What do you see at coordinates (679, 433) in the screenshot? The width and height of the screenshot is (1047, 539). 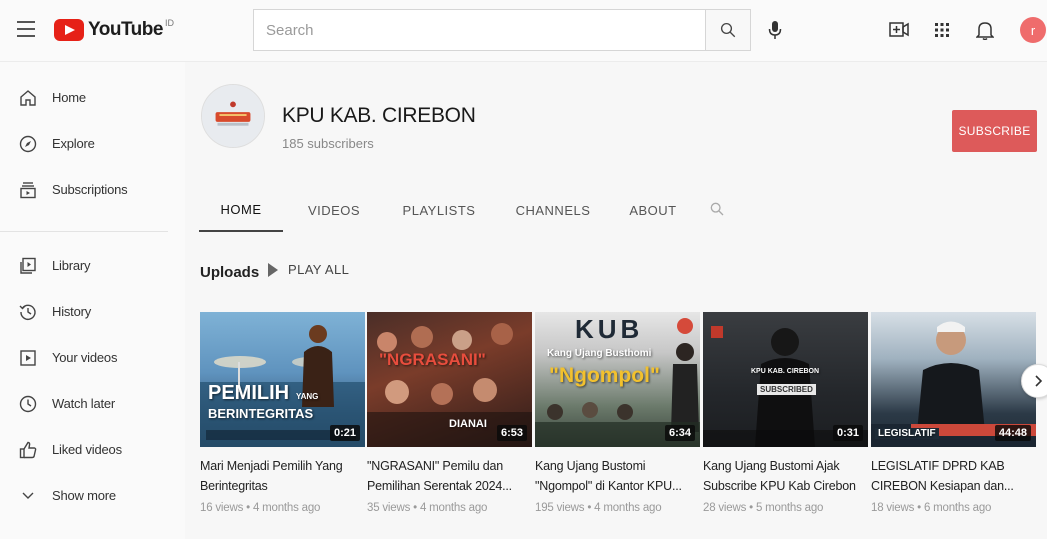 I see `video-duration: 6:34` at bounding box center [679, 433].